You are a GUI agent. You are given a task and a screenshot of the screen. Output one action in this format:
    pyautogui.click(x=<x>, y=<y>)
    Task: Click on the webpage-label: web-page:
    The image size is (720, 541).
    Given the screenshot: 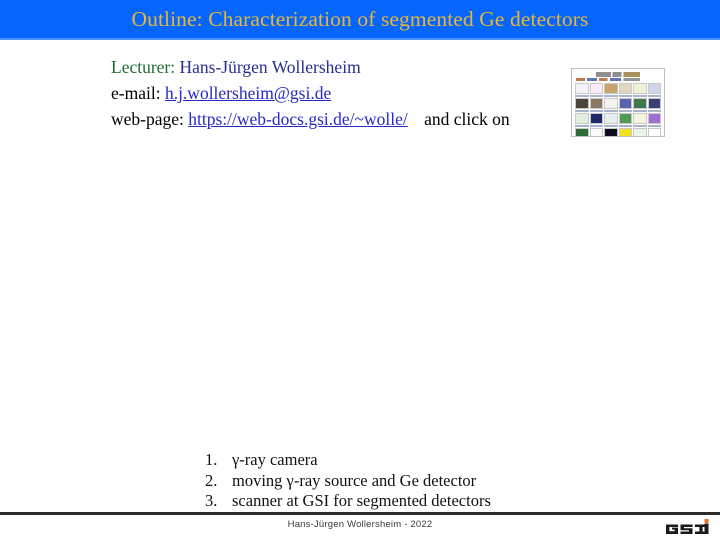 What is the action you would take?
    pyautogui.click(x=147, y=119)
    